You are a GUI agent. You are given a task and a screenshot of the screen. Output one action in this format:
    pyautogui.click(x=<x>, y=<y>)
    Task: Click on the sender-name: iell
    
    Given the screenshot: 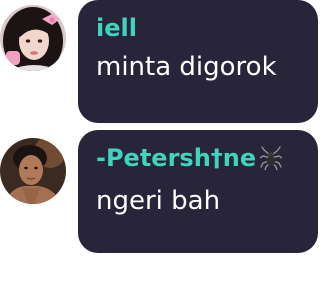 What is the action you would take?
    pyautogui.click(x=199, y=28)
    